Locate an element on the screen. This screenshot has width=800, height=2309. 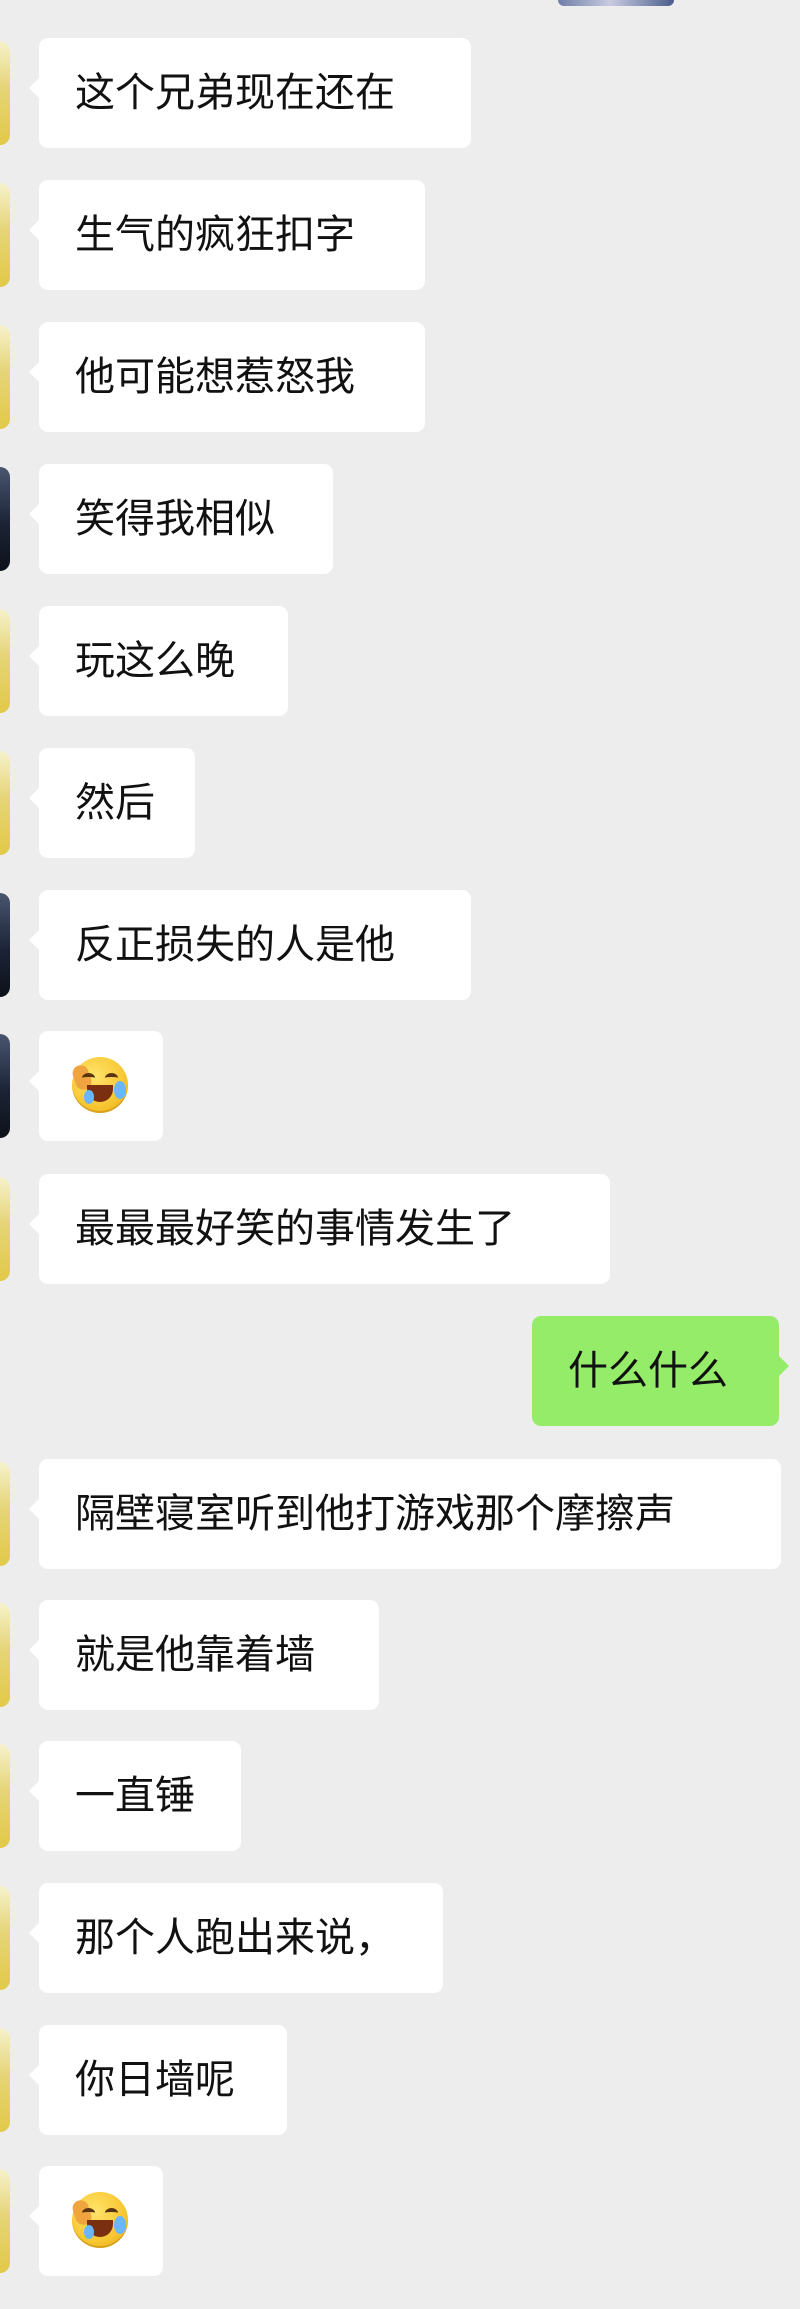
message-row: 笑得我相似 is located at coordinates (400, 519).